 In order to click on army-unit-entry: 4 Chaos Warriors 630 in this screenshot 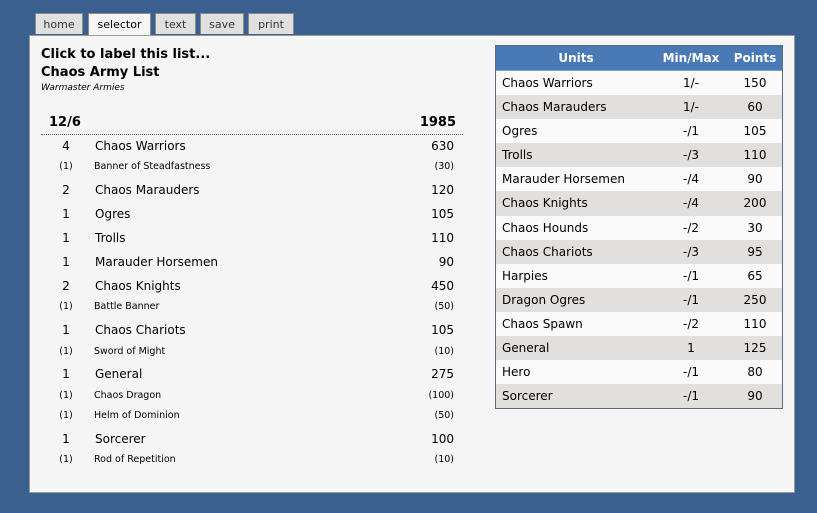, I will do `click(250, 148)`.